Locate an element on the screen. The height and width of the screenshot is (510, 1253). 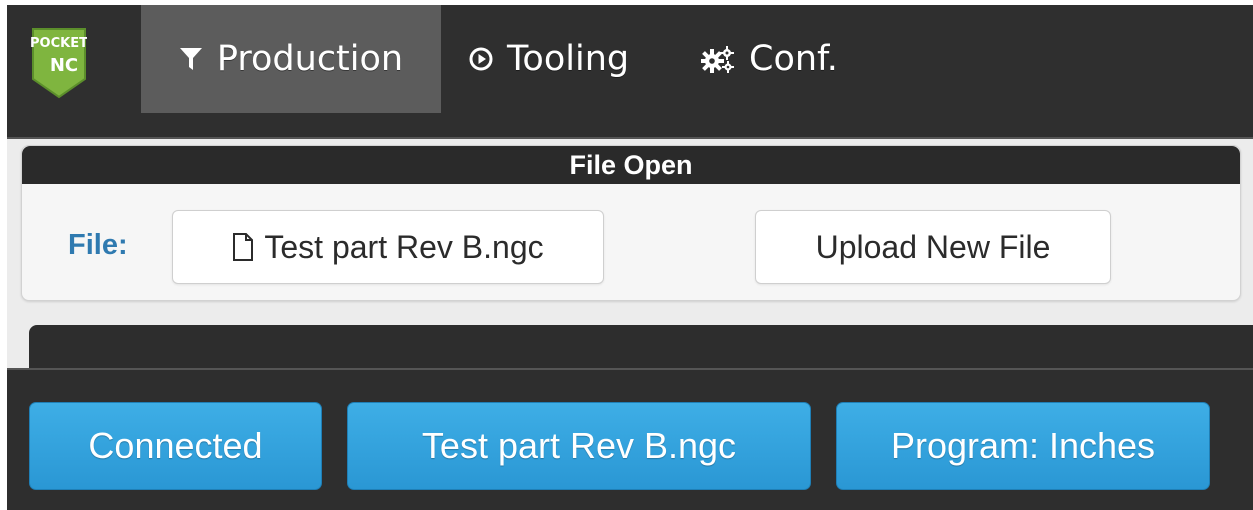
play-circle-icon is located at coordinates (481, 59).